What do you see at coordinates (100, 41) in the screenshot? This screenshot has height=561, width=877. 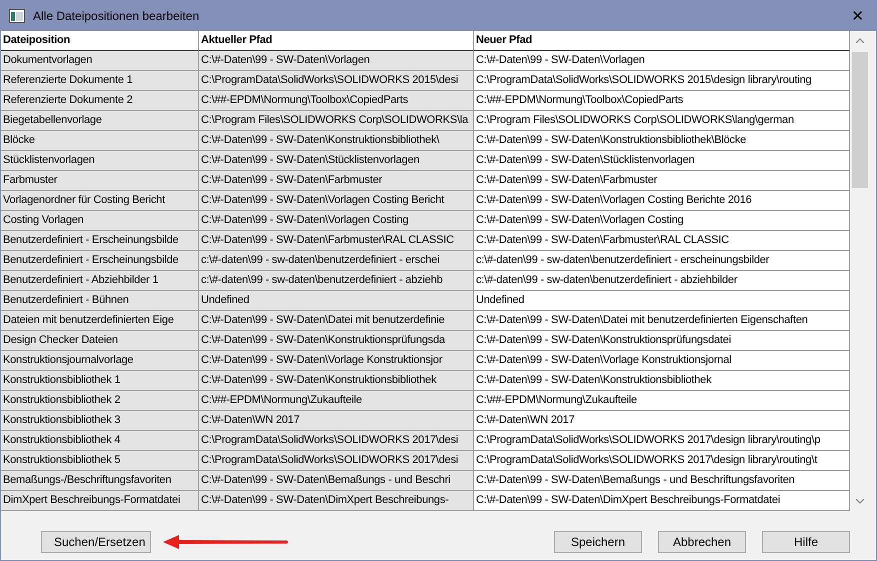 I see `column-header: Dateiposition` at bounding box center [100, 41].